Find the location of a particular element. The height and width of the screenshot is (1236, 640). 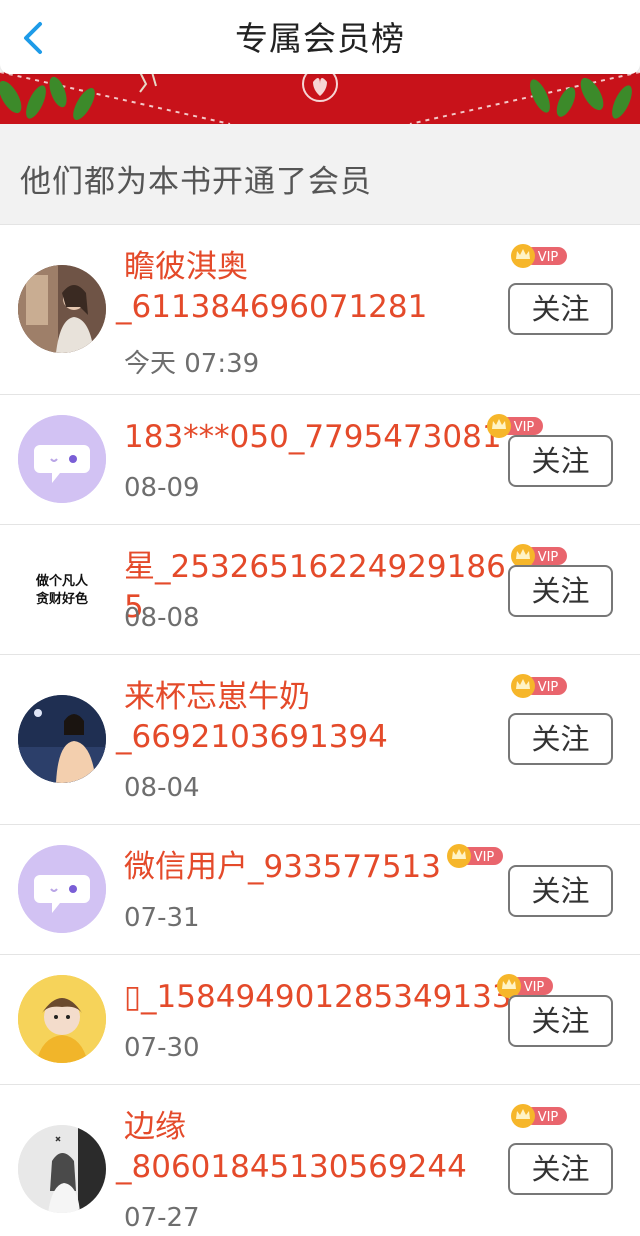

member-name: 瞻彼淇奥 _611384696071281 is located at coordinates (310, 287).